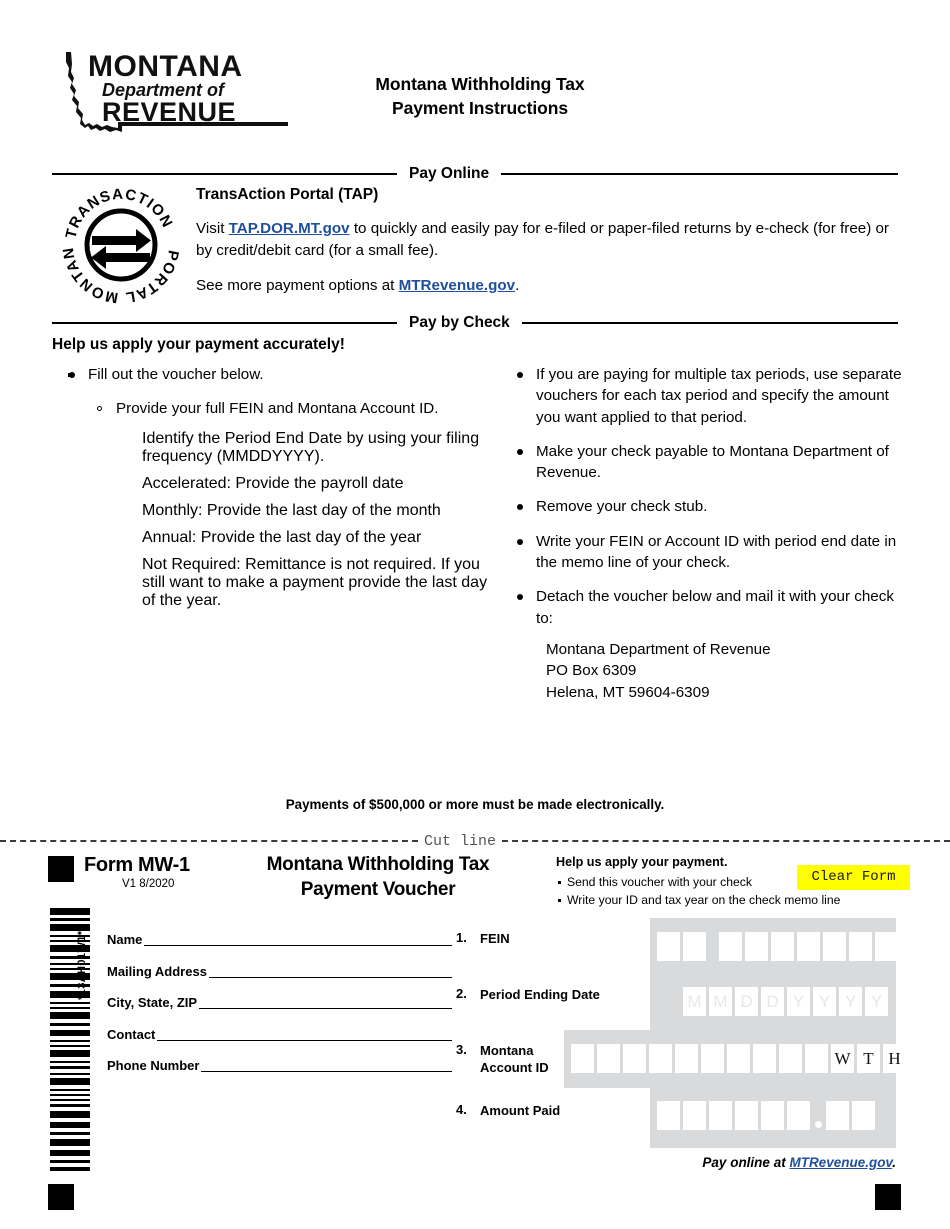 The width and height of the screenshot is (950, 1229). I want to click on list-item: Accelerated: Provide the payroll date, so click(303, 484).